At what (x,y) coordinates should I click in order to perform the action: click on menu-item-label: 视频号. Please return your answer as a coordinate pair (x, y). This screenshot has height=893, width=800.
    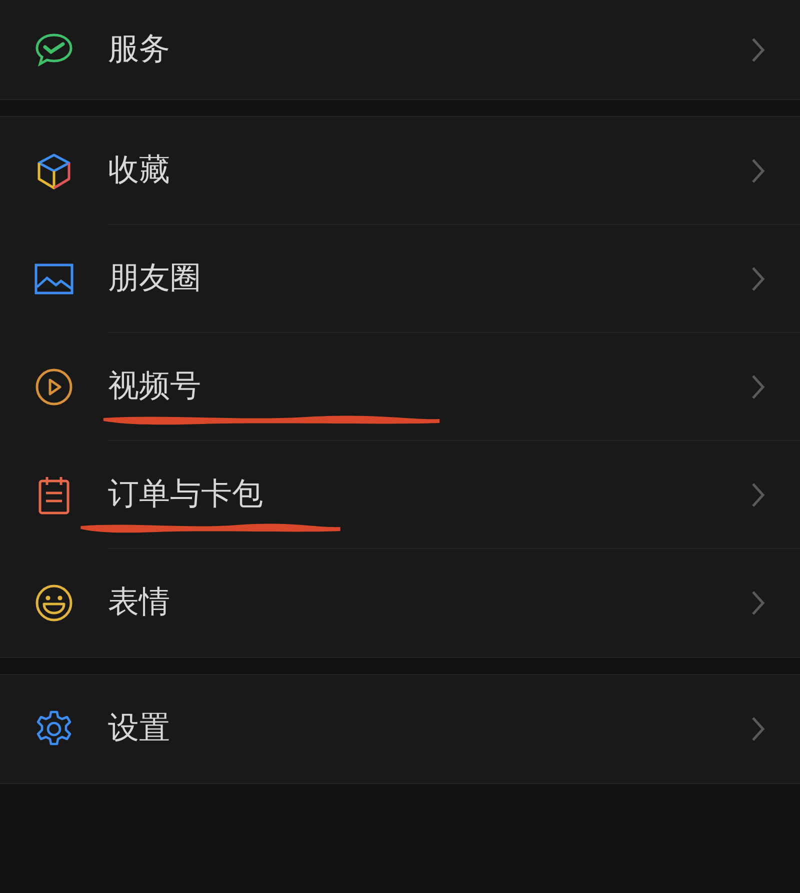
    Looking at the image, I should click on (429, 387).